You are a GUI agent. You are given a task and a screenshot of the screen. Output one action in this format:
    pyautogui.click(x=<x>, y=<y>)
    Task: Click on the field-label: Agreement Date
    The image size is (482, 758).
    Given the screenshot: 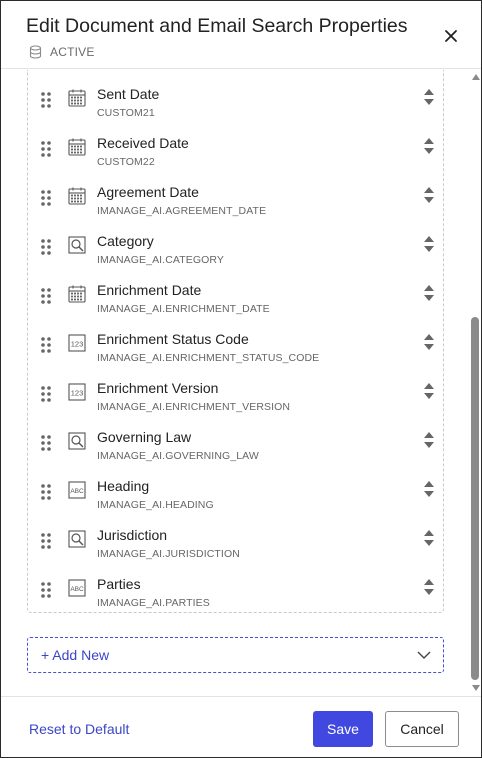 What is the action you would take?
    pyautogui.click(x=148, y=192)
    